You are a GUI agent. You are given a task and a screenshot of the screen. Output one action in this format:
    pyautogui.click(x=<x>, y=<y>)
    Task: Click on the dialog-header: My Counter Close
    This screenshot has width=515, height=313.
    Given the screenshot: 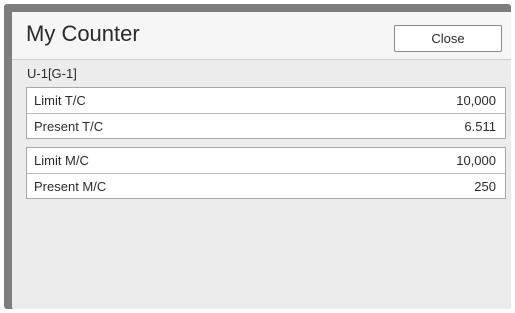 What is the action you would take?
    pyautogui.click(x=261, y=36)
    